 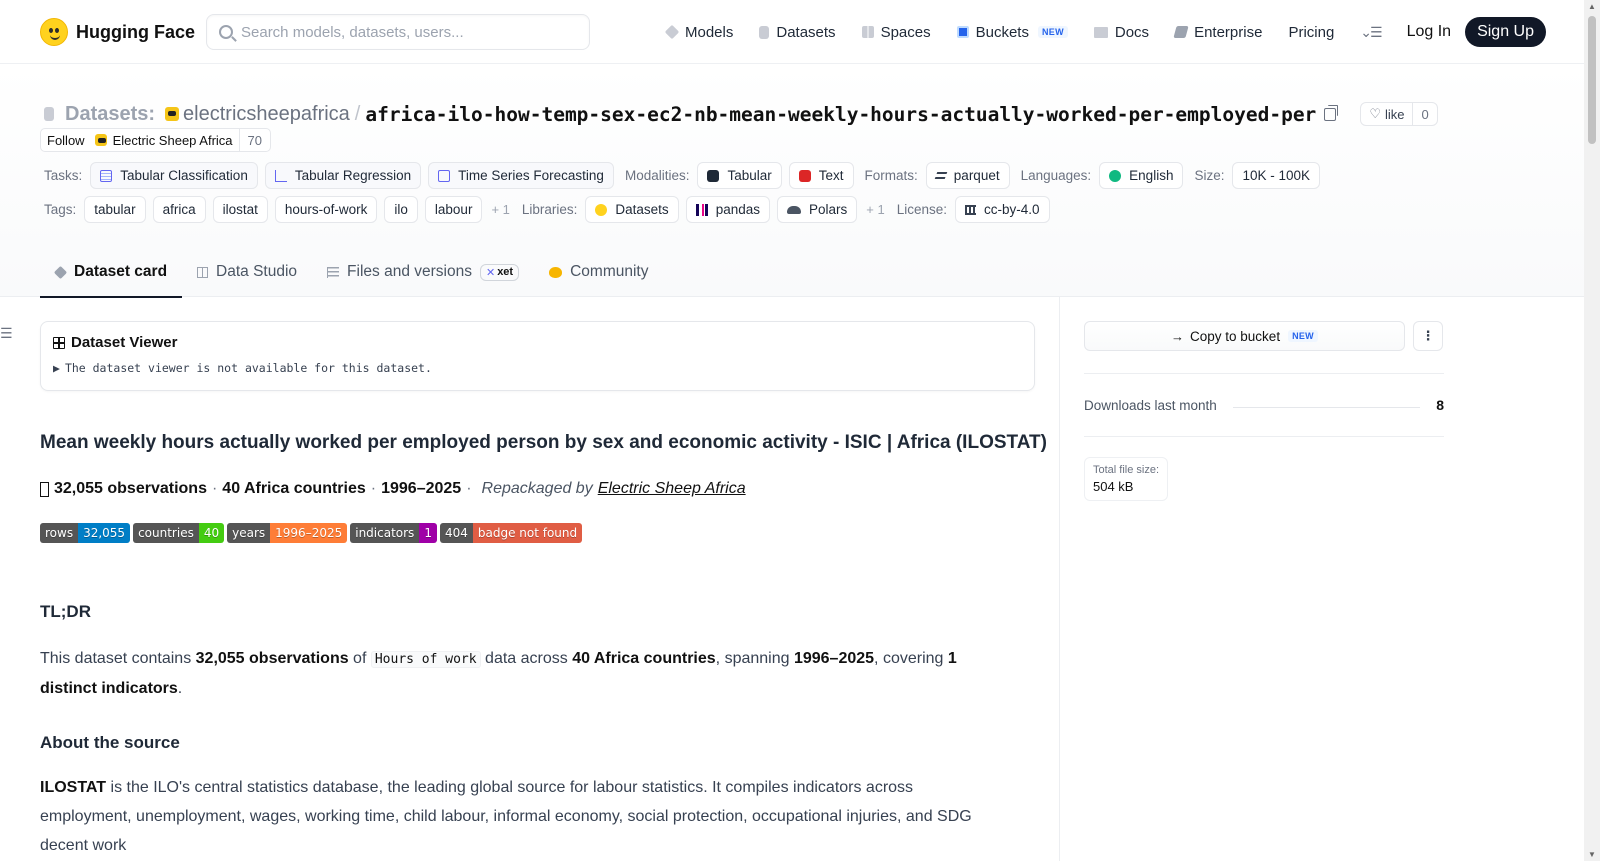 What do you see at coordinates (1115, 175) in the screenshot?
I see `globe-icon` at bounding box center [1115, 175].